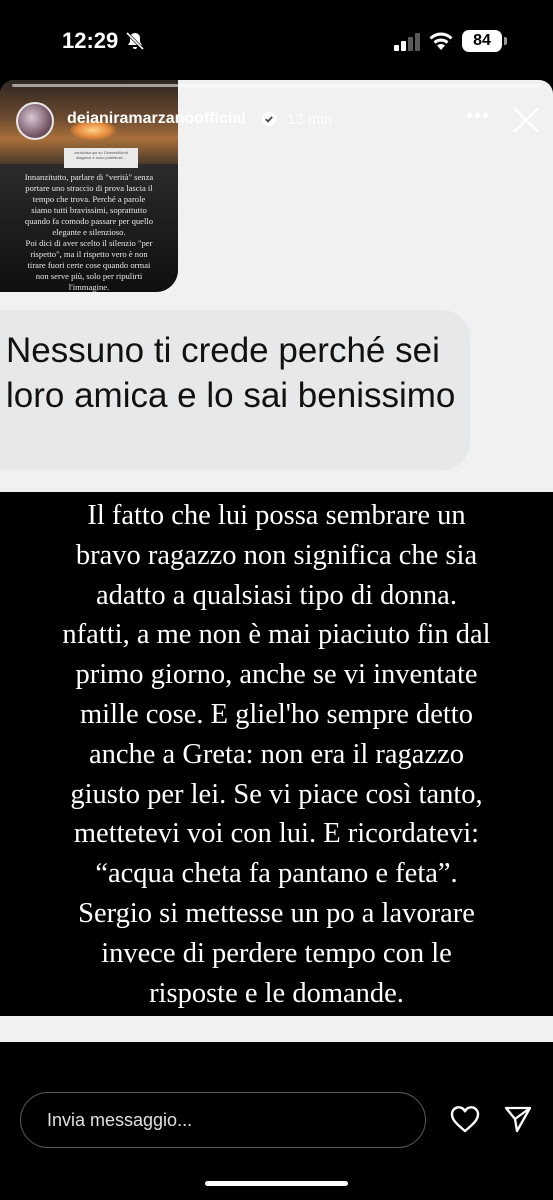  I want to click on heart-icon, so click(465, 1119).